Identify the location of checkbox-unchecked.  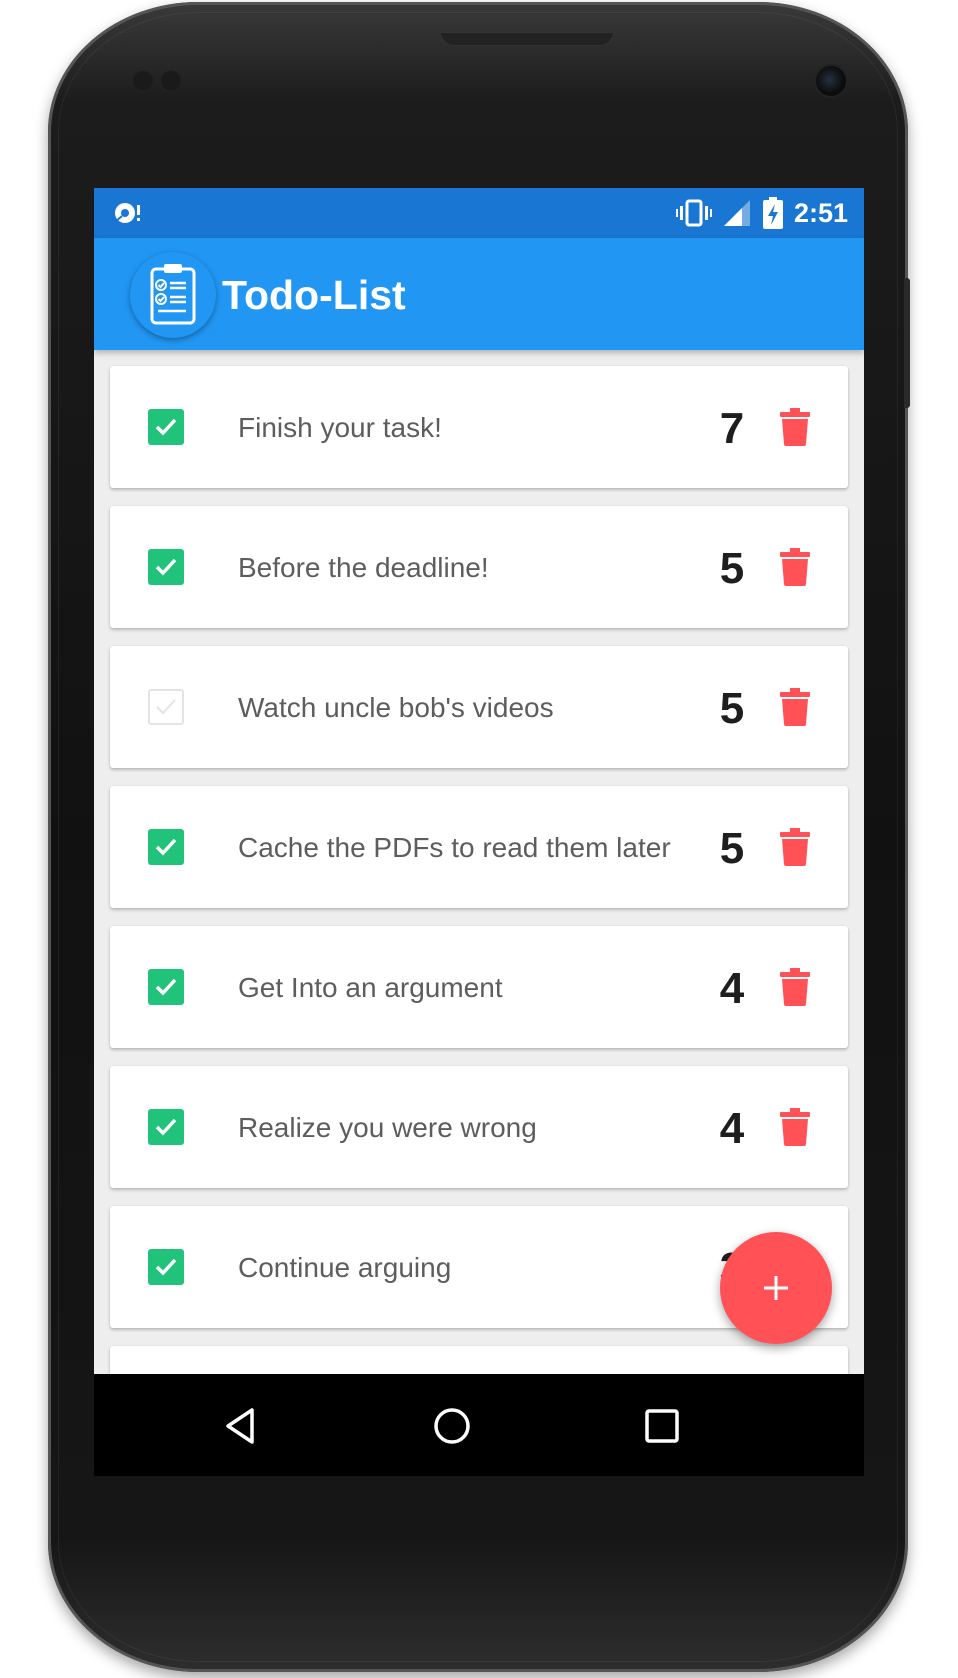
(166, 707).